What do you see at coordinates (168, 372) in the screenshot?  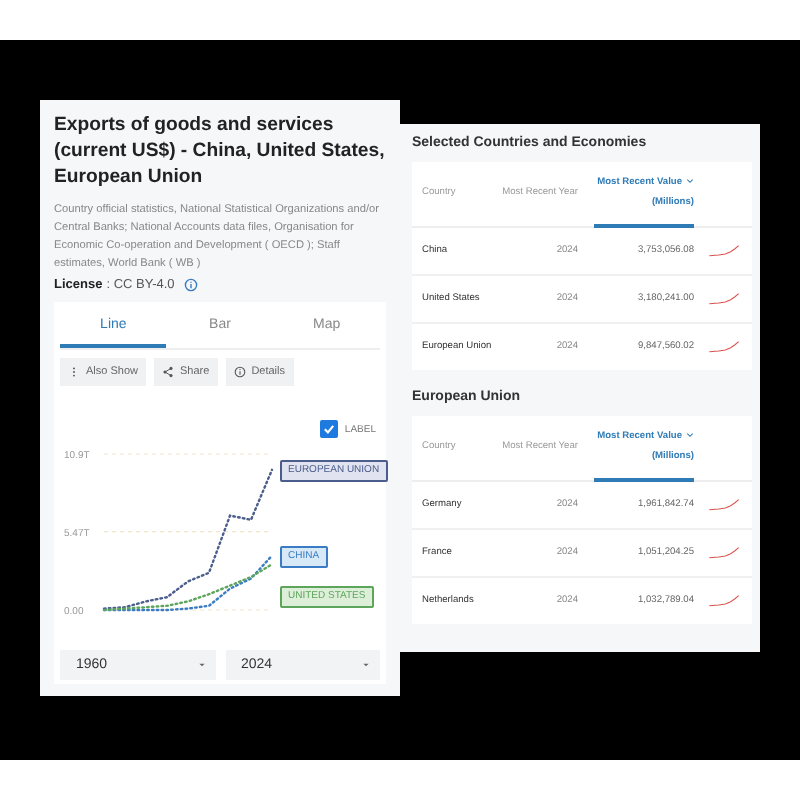 I see `share-icon` at bounding box center [168, 372].